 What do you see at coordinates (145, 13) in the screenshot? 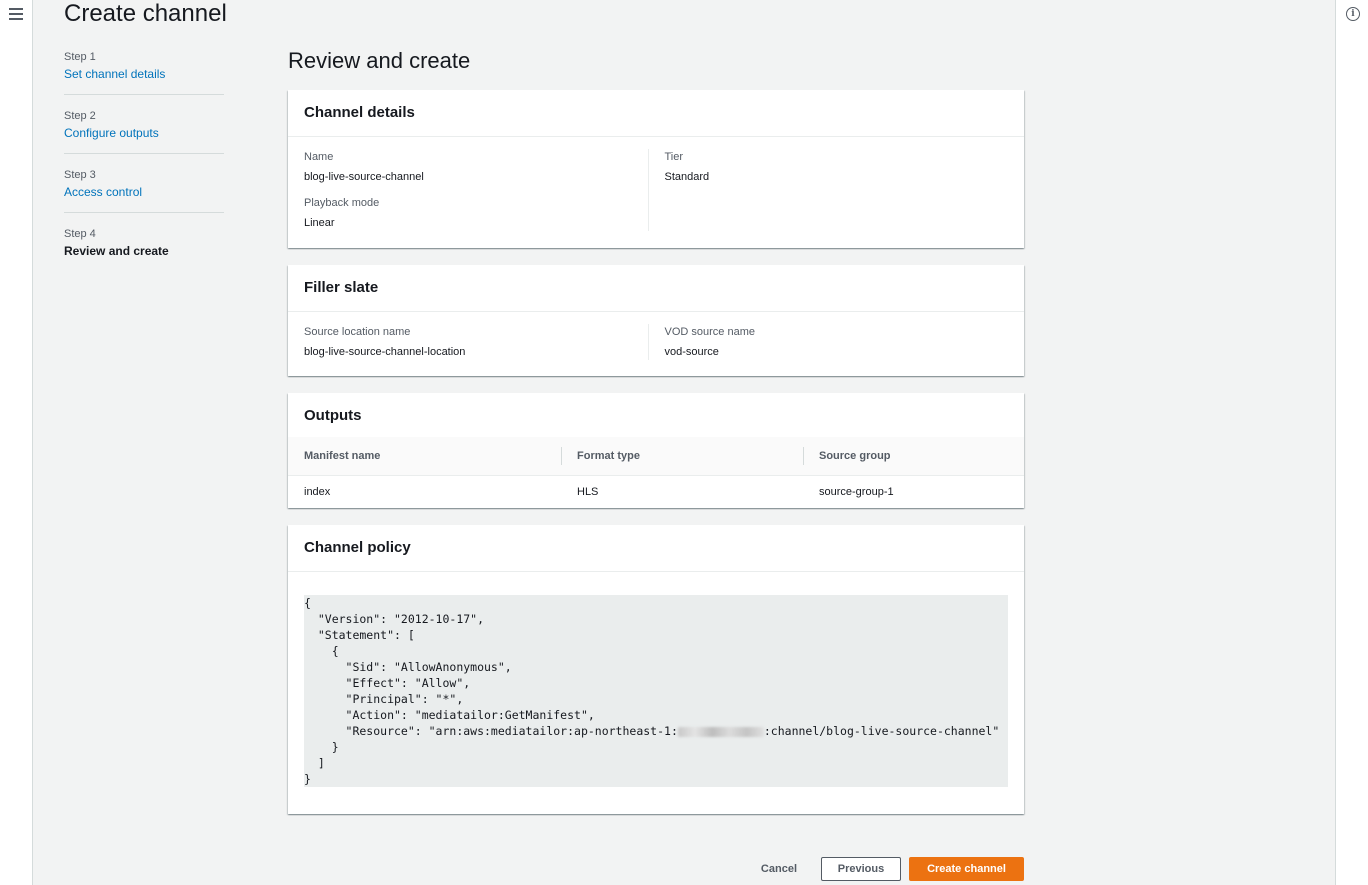
I see `page-title: Create channel` at bounding box center [145, 13].